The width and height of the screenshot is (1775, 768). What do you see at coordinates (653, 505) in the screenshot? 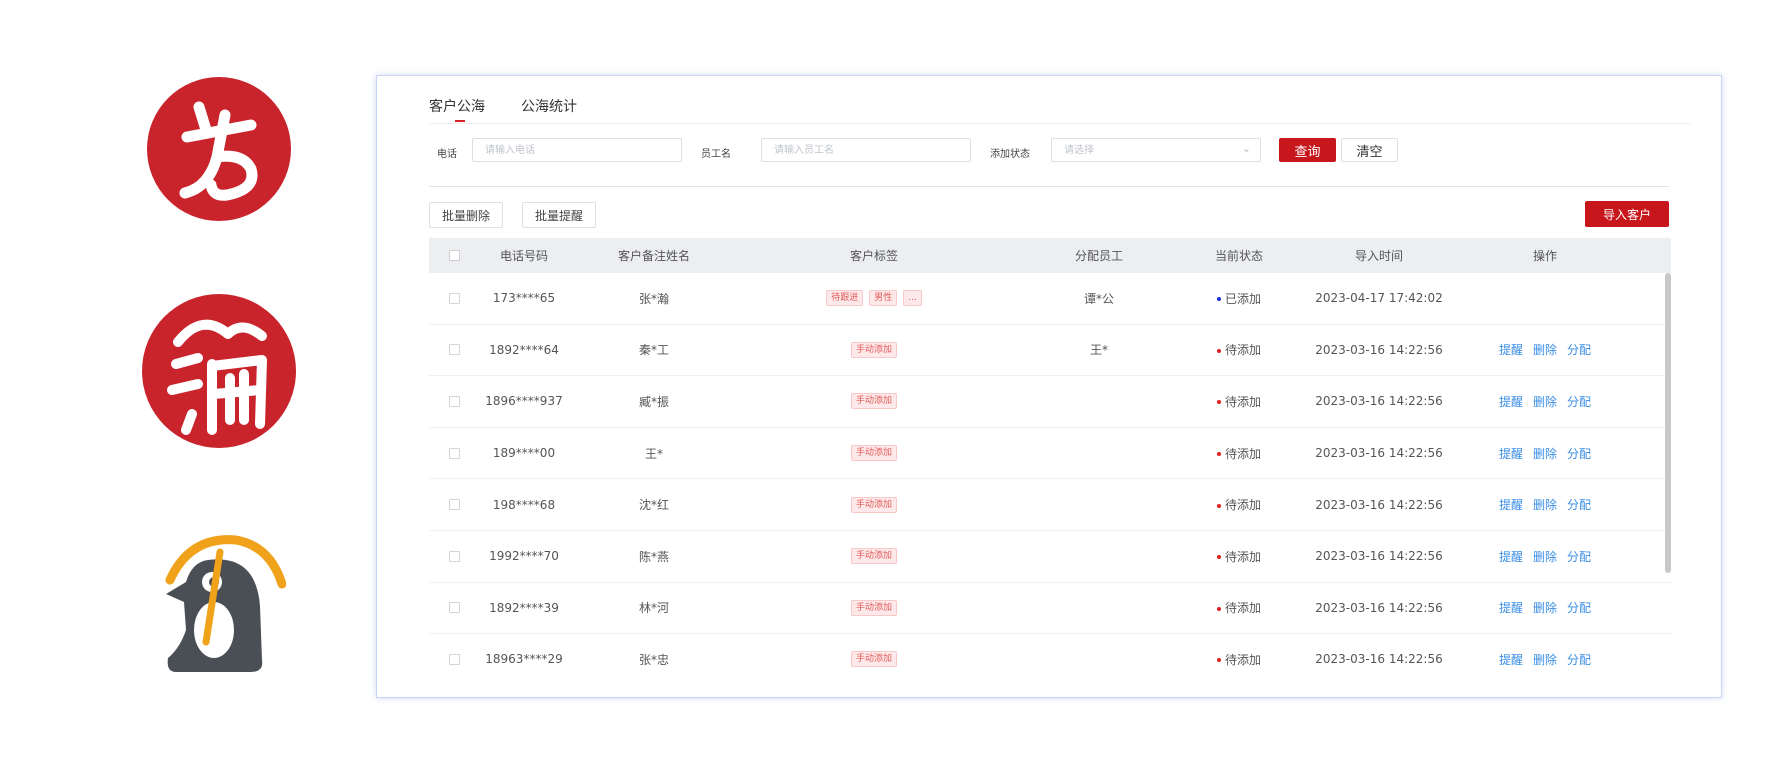
I see `customer-name-cell: 沈*红` at bounding box center [653, 505].